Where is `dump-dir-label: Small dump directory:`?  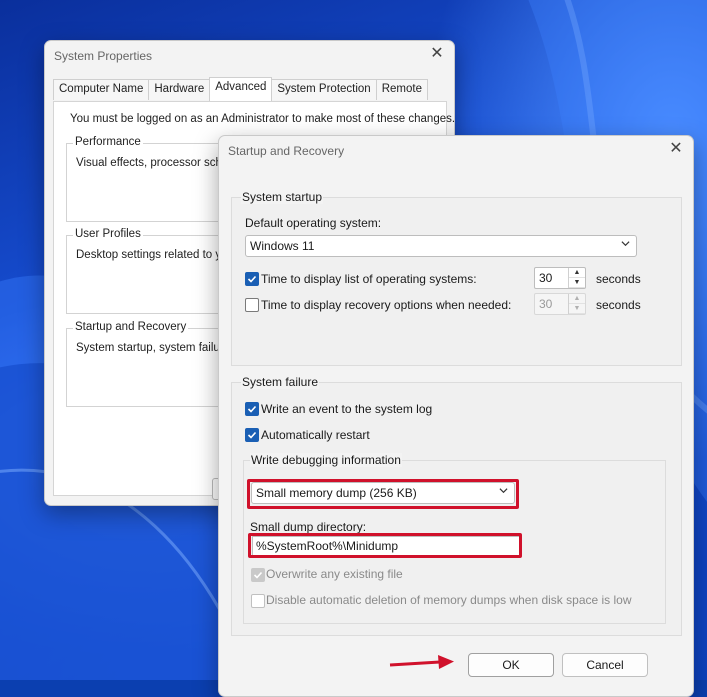 dump-dir-label: Small dump directory: is located at coordinates (308, 527).